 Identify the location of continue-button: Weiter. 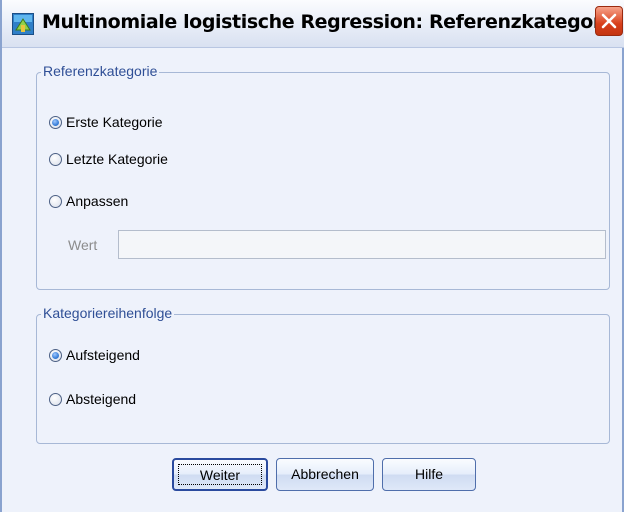
(220, 474).